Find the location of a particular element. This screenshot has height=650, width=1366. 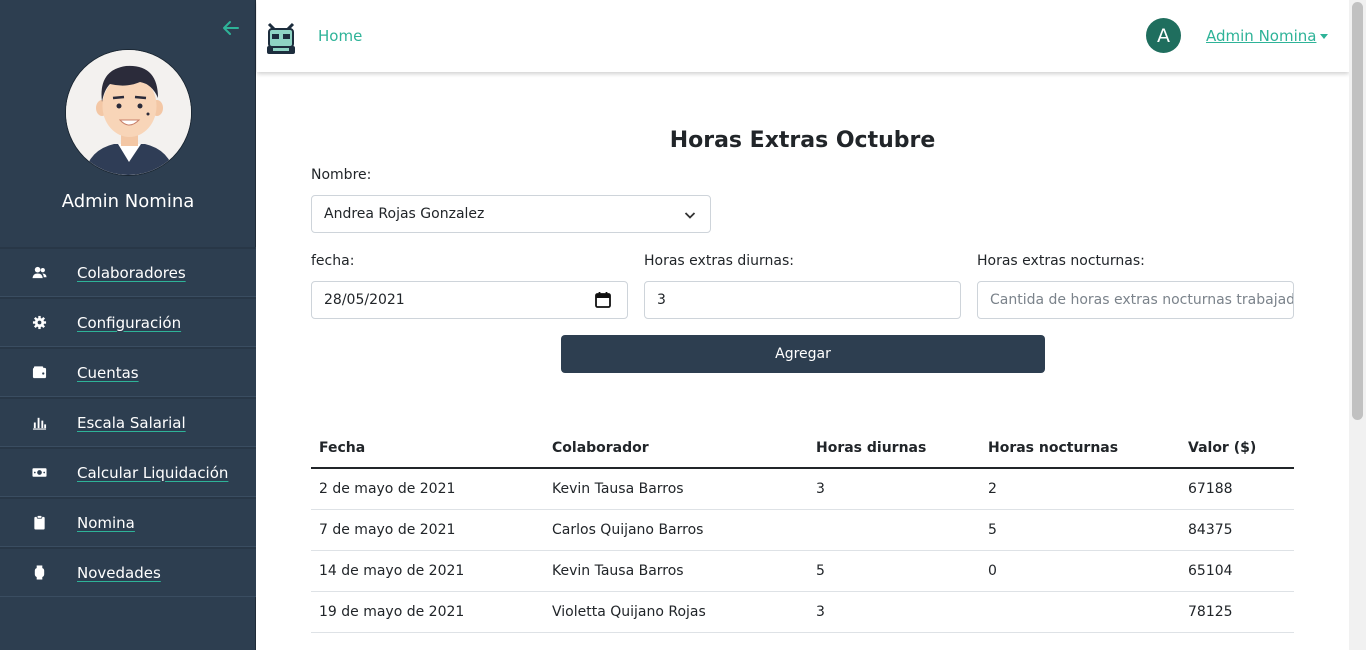

user-menu-dropdown: Admin Nomina is located at coordinates (1267, 36).